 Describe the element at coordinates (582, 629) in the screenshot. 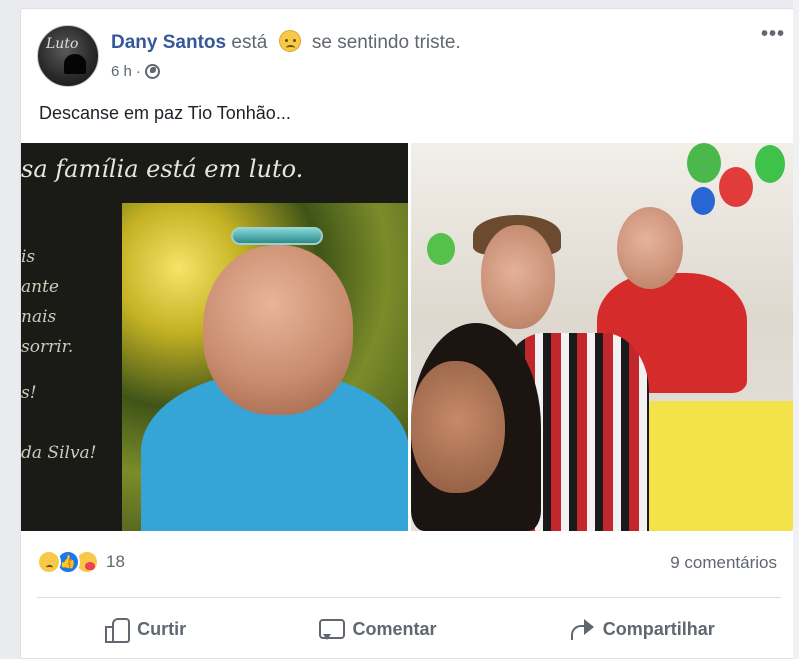

I see `share-arrow-icon` at that location.